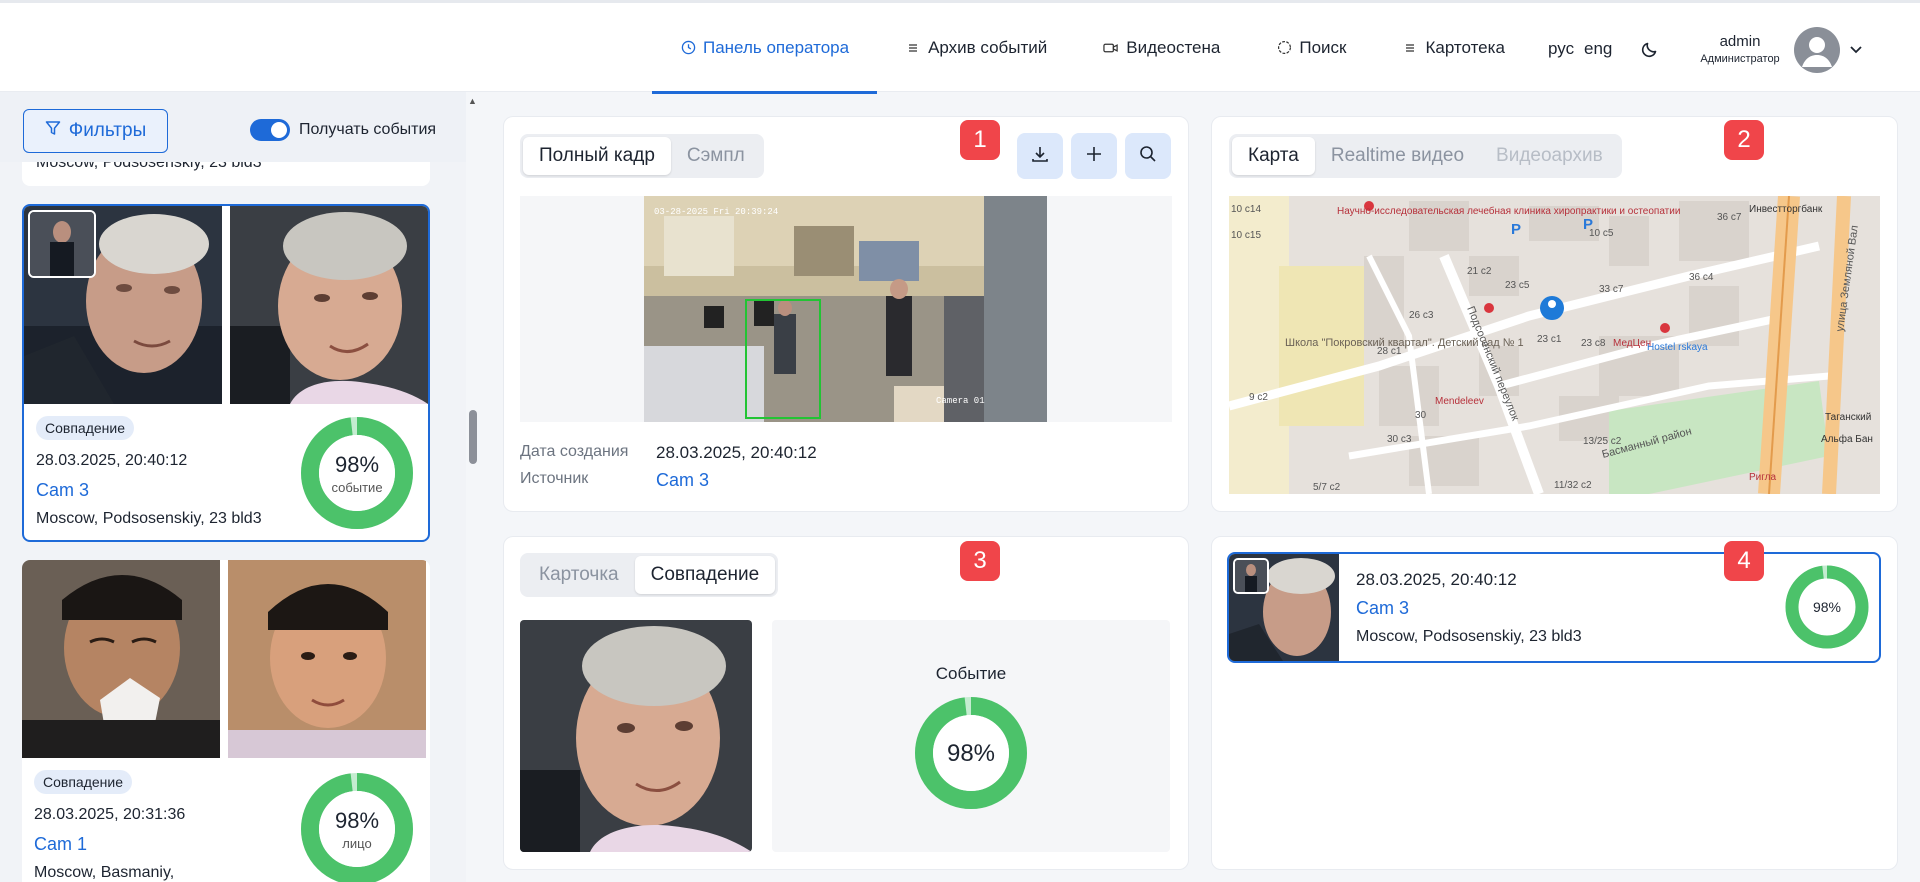  What do you see at coordinates (579, 575) in the screenshot?
I see `tab-card: Карточка` at bounding box center [579, 575].